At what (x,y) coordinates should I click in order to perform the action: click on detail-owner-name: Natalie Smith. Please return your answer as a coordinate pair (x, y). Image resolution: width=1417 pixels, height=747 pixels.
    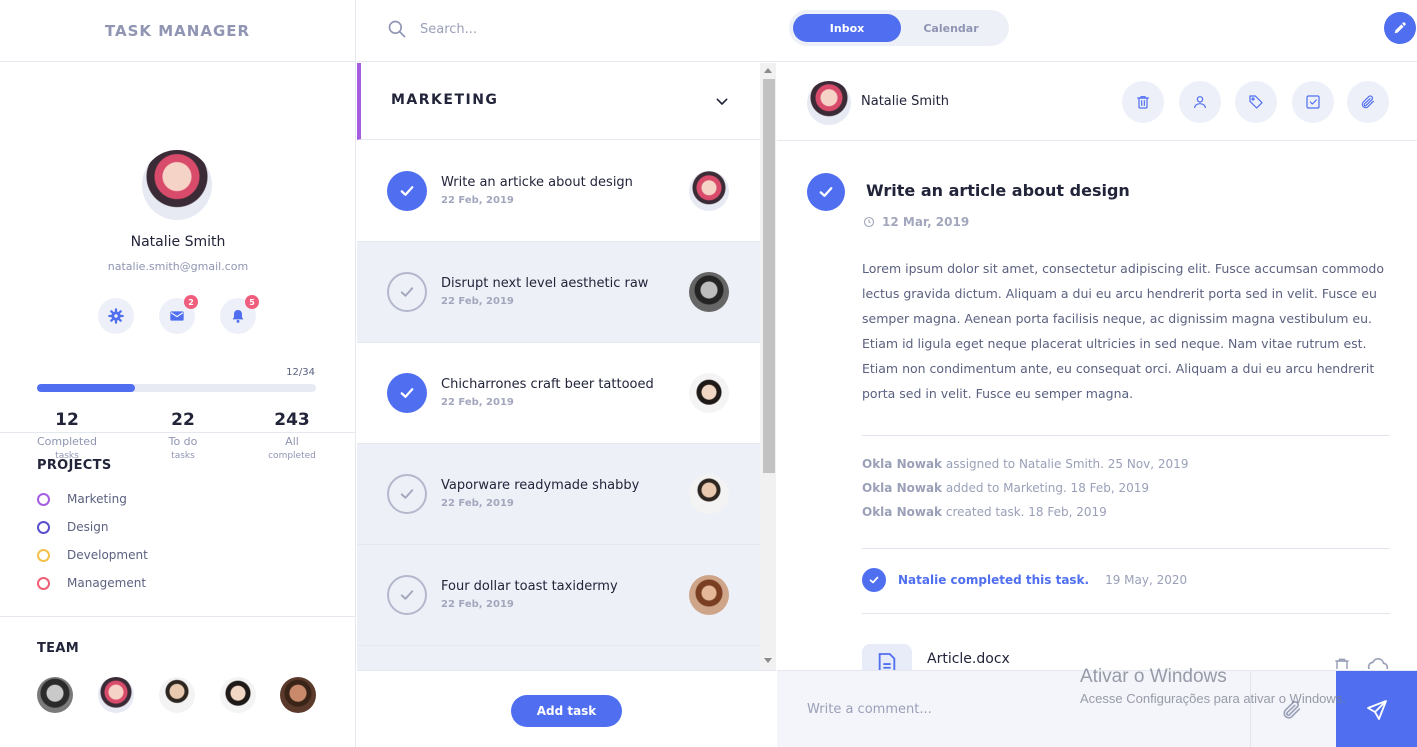
    Looking at the image, I should click on (905, 101).